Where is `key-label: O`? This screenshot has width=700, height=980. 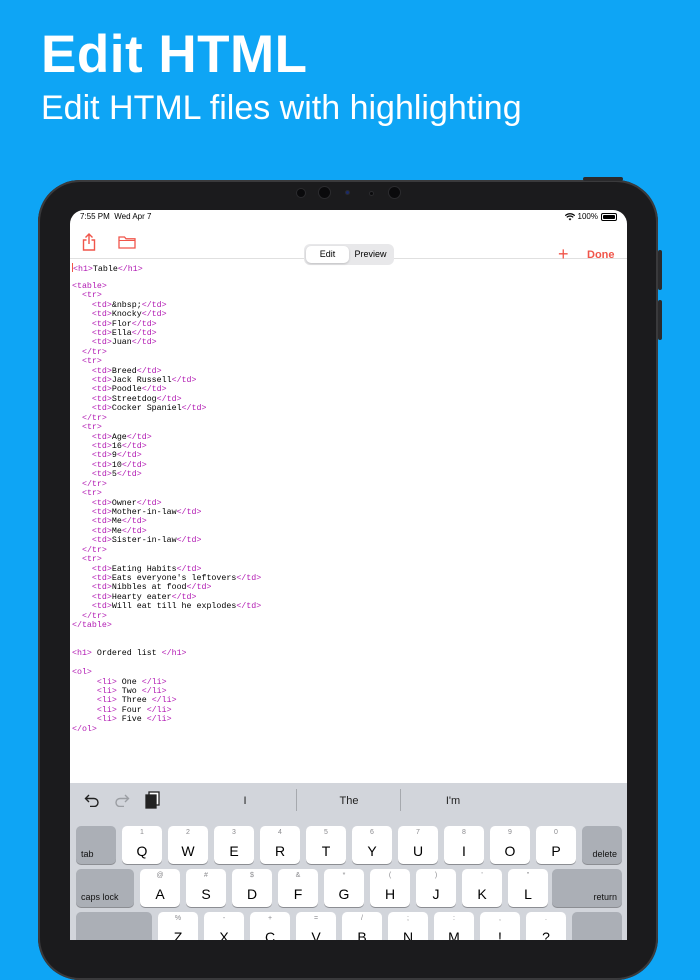
key-label: O is located at coordinates (510, 851).